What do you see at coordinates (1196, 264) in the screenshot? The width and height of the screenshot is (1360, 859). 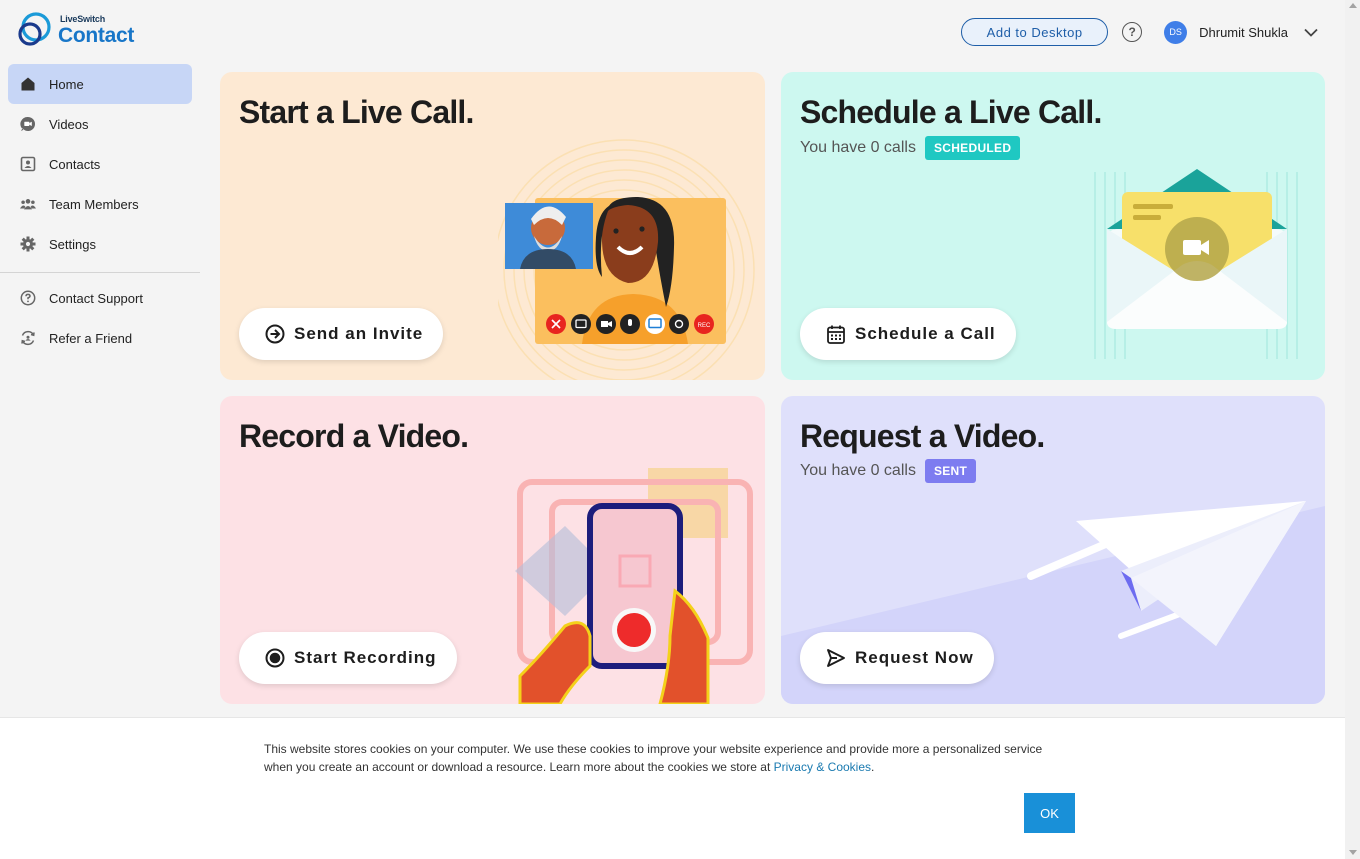 I see `envelope-illustration` at bounding box center [1196, 264].